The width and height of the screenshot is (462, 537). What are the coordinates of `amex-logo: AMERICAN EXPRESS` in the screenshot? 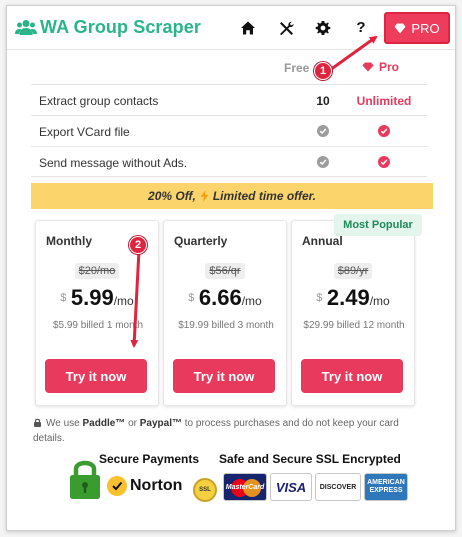 It's located at (386, 487).